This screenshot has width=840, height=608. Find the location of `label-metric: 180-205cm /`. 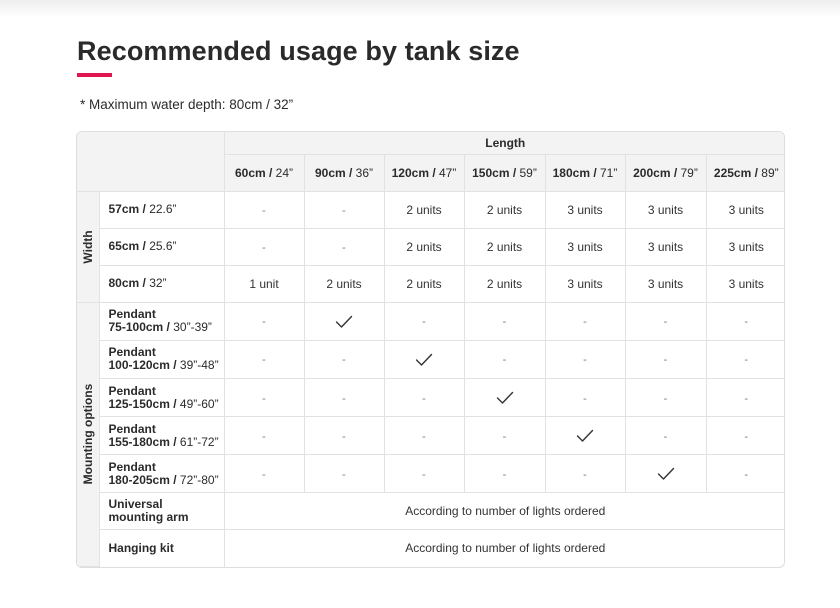

label-metric: 180-205cm / is located at coordinates (142, 479).